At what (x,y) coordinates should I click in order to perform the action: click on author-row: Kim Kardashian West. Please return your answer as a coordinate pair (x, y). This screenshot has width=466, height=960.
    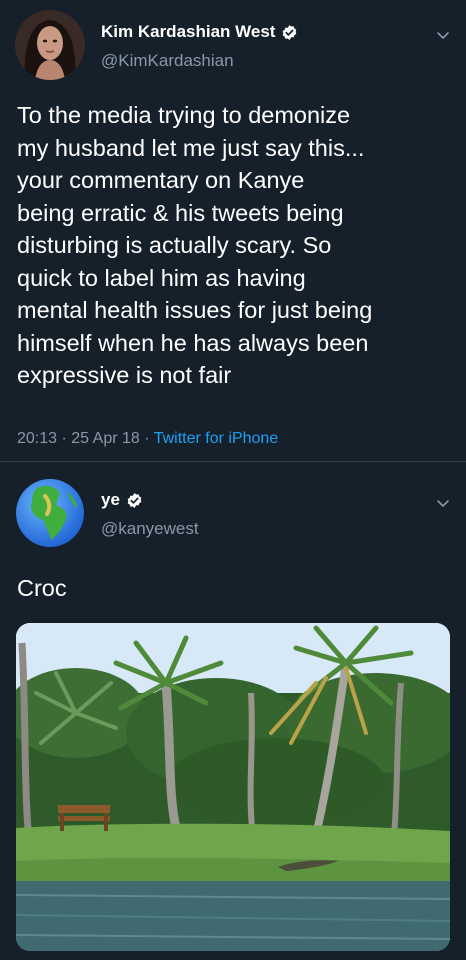
    Looking at the image, I should click on (199, 32).